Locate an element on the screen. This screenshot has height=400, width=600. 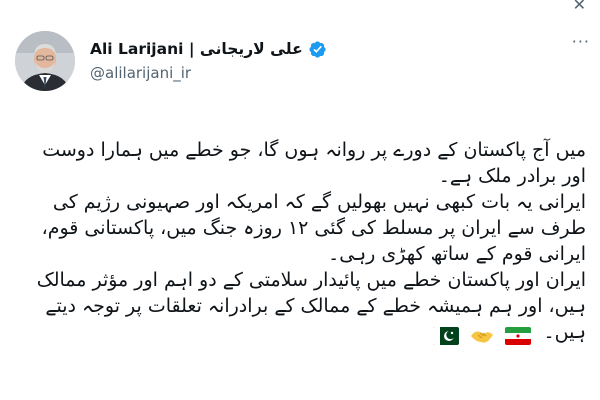
author-name-row: Ali Larijani | علی لاریجانی is located at coordinates (208, 49).